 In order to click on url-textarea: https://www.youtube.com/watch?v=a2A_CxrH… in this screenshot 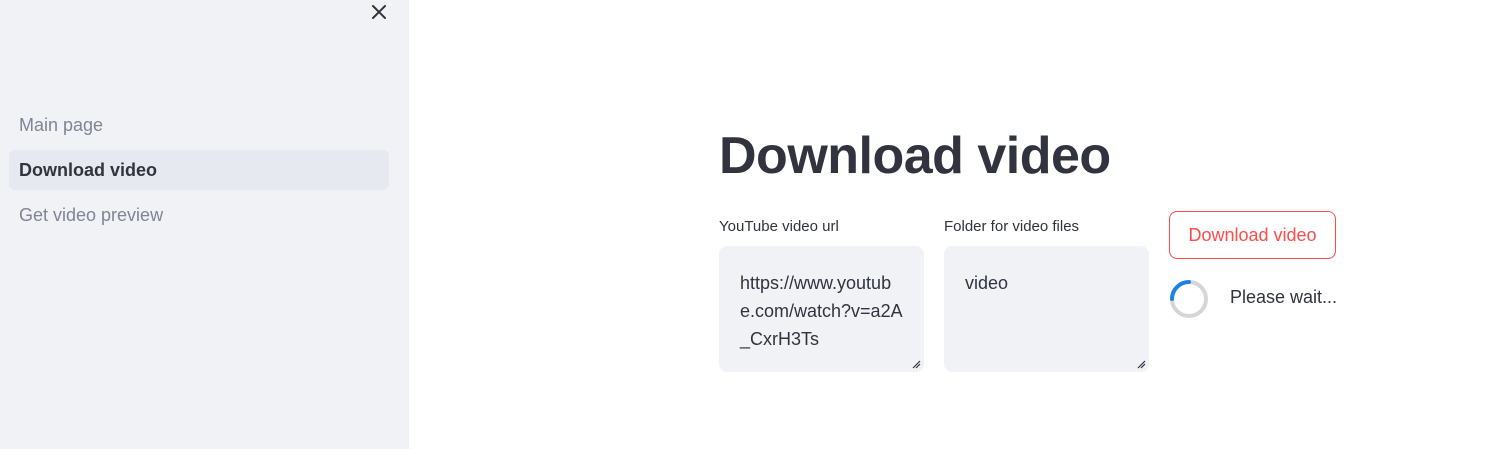, I will do `click(821, 309)`.